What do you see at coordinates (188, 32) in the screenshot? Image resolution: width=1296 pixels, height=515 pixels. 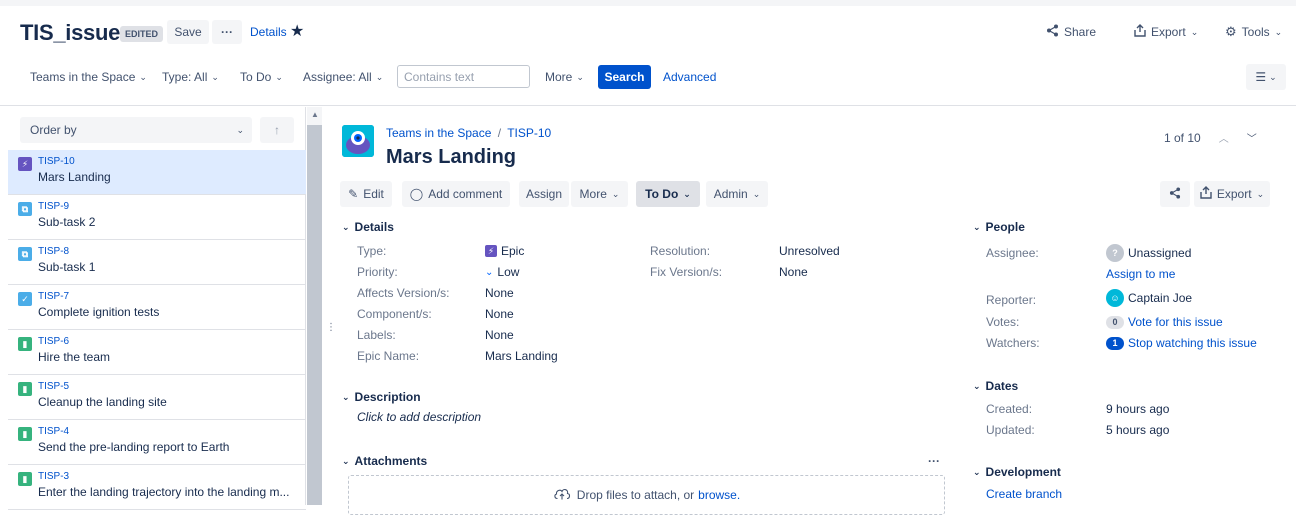 I see `save-button: Save` at bounding box center [188, 32].